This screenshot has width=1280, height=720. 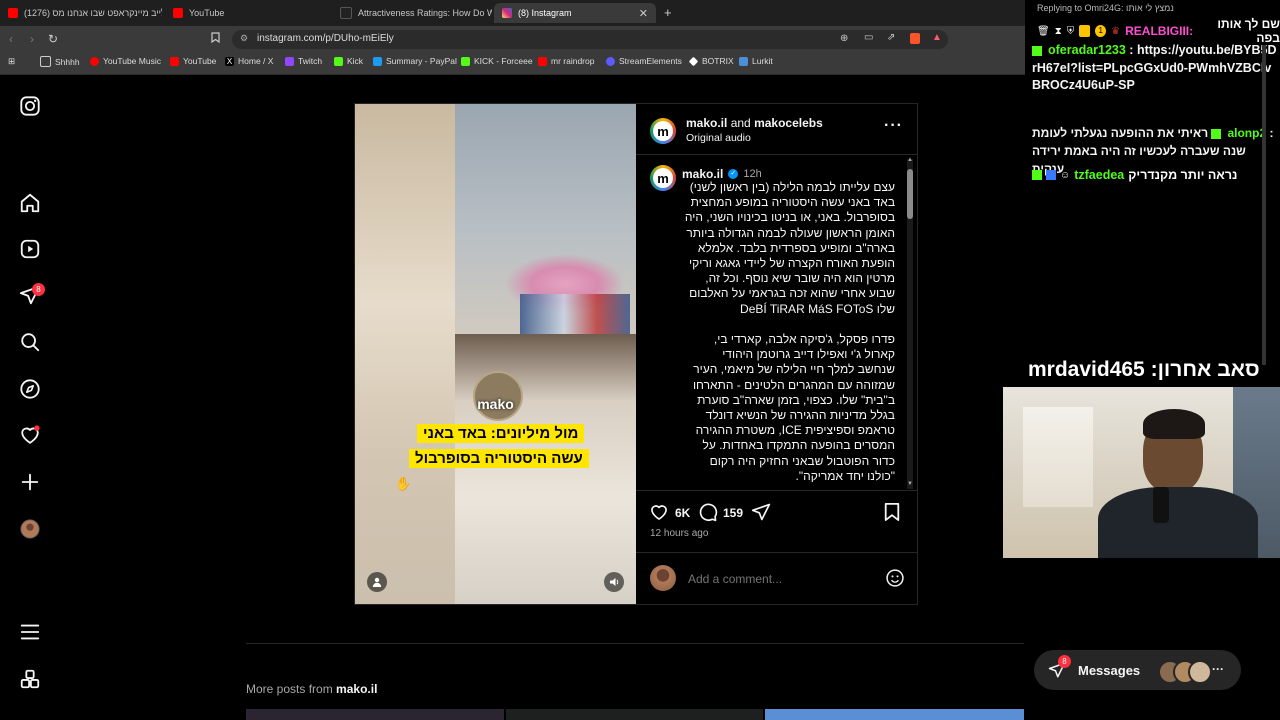 What do you see at coordinates (614, 582) in the screenshot?
I see `volume-icon` at bounding box center [614, 582].